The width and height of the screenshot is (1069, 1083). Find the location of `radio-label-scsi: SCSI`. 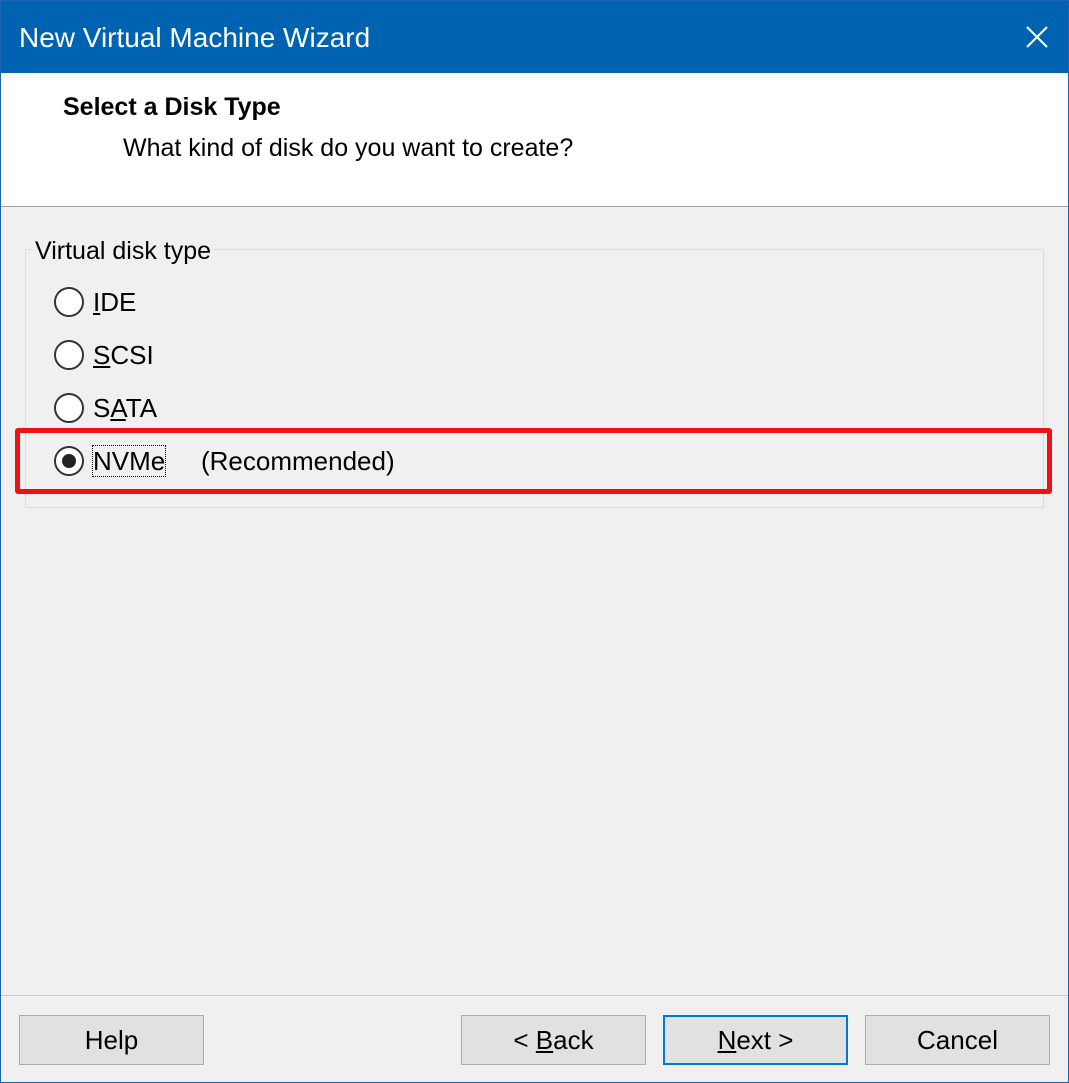

radio-label-scsi: SCSI is located at coordinates (123, 355).